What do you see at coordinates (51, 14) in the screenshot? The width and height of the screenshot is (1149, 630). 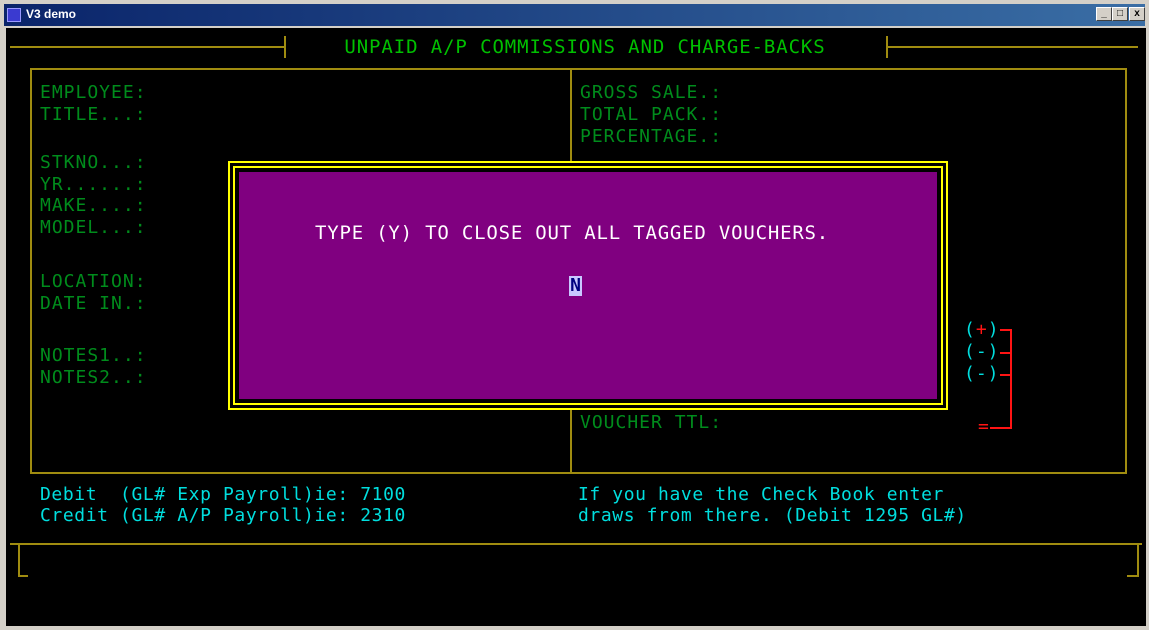 I see `window-title: V3 demo` at bounding box center [51, 14].